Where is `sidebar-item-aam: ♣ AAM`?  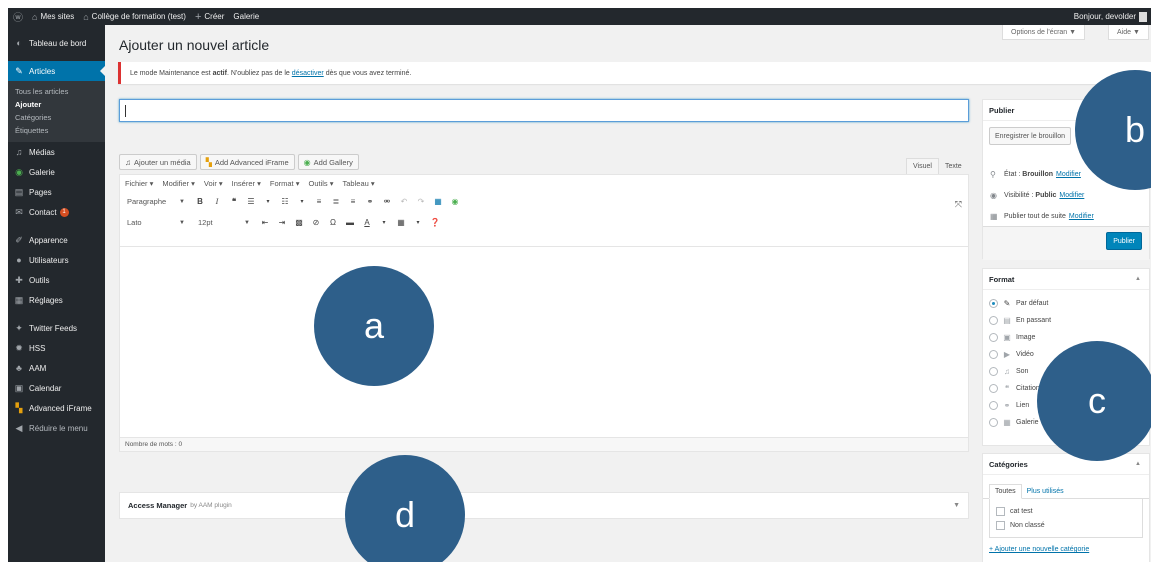 sidebar-item-aam: ♣ AAM is located at coordinates (56, 368).